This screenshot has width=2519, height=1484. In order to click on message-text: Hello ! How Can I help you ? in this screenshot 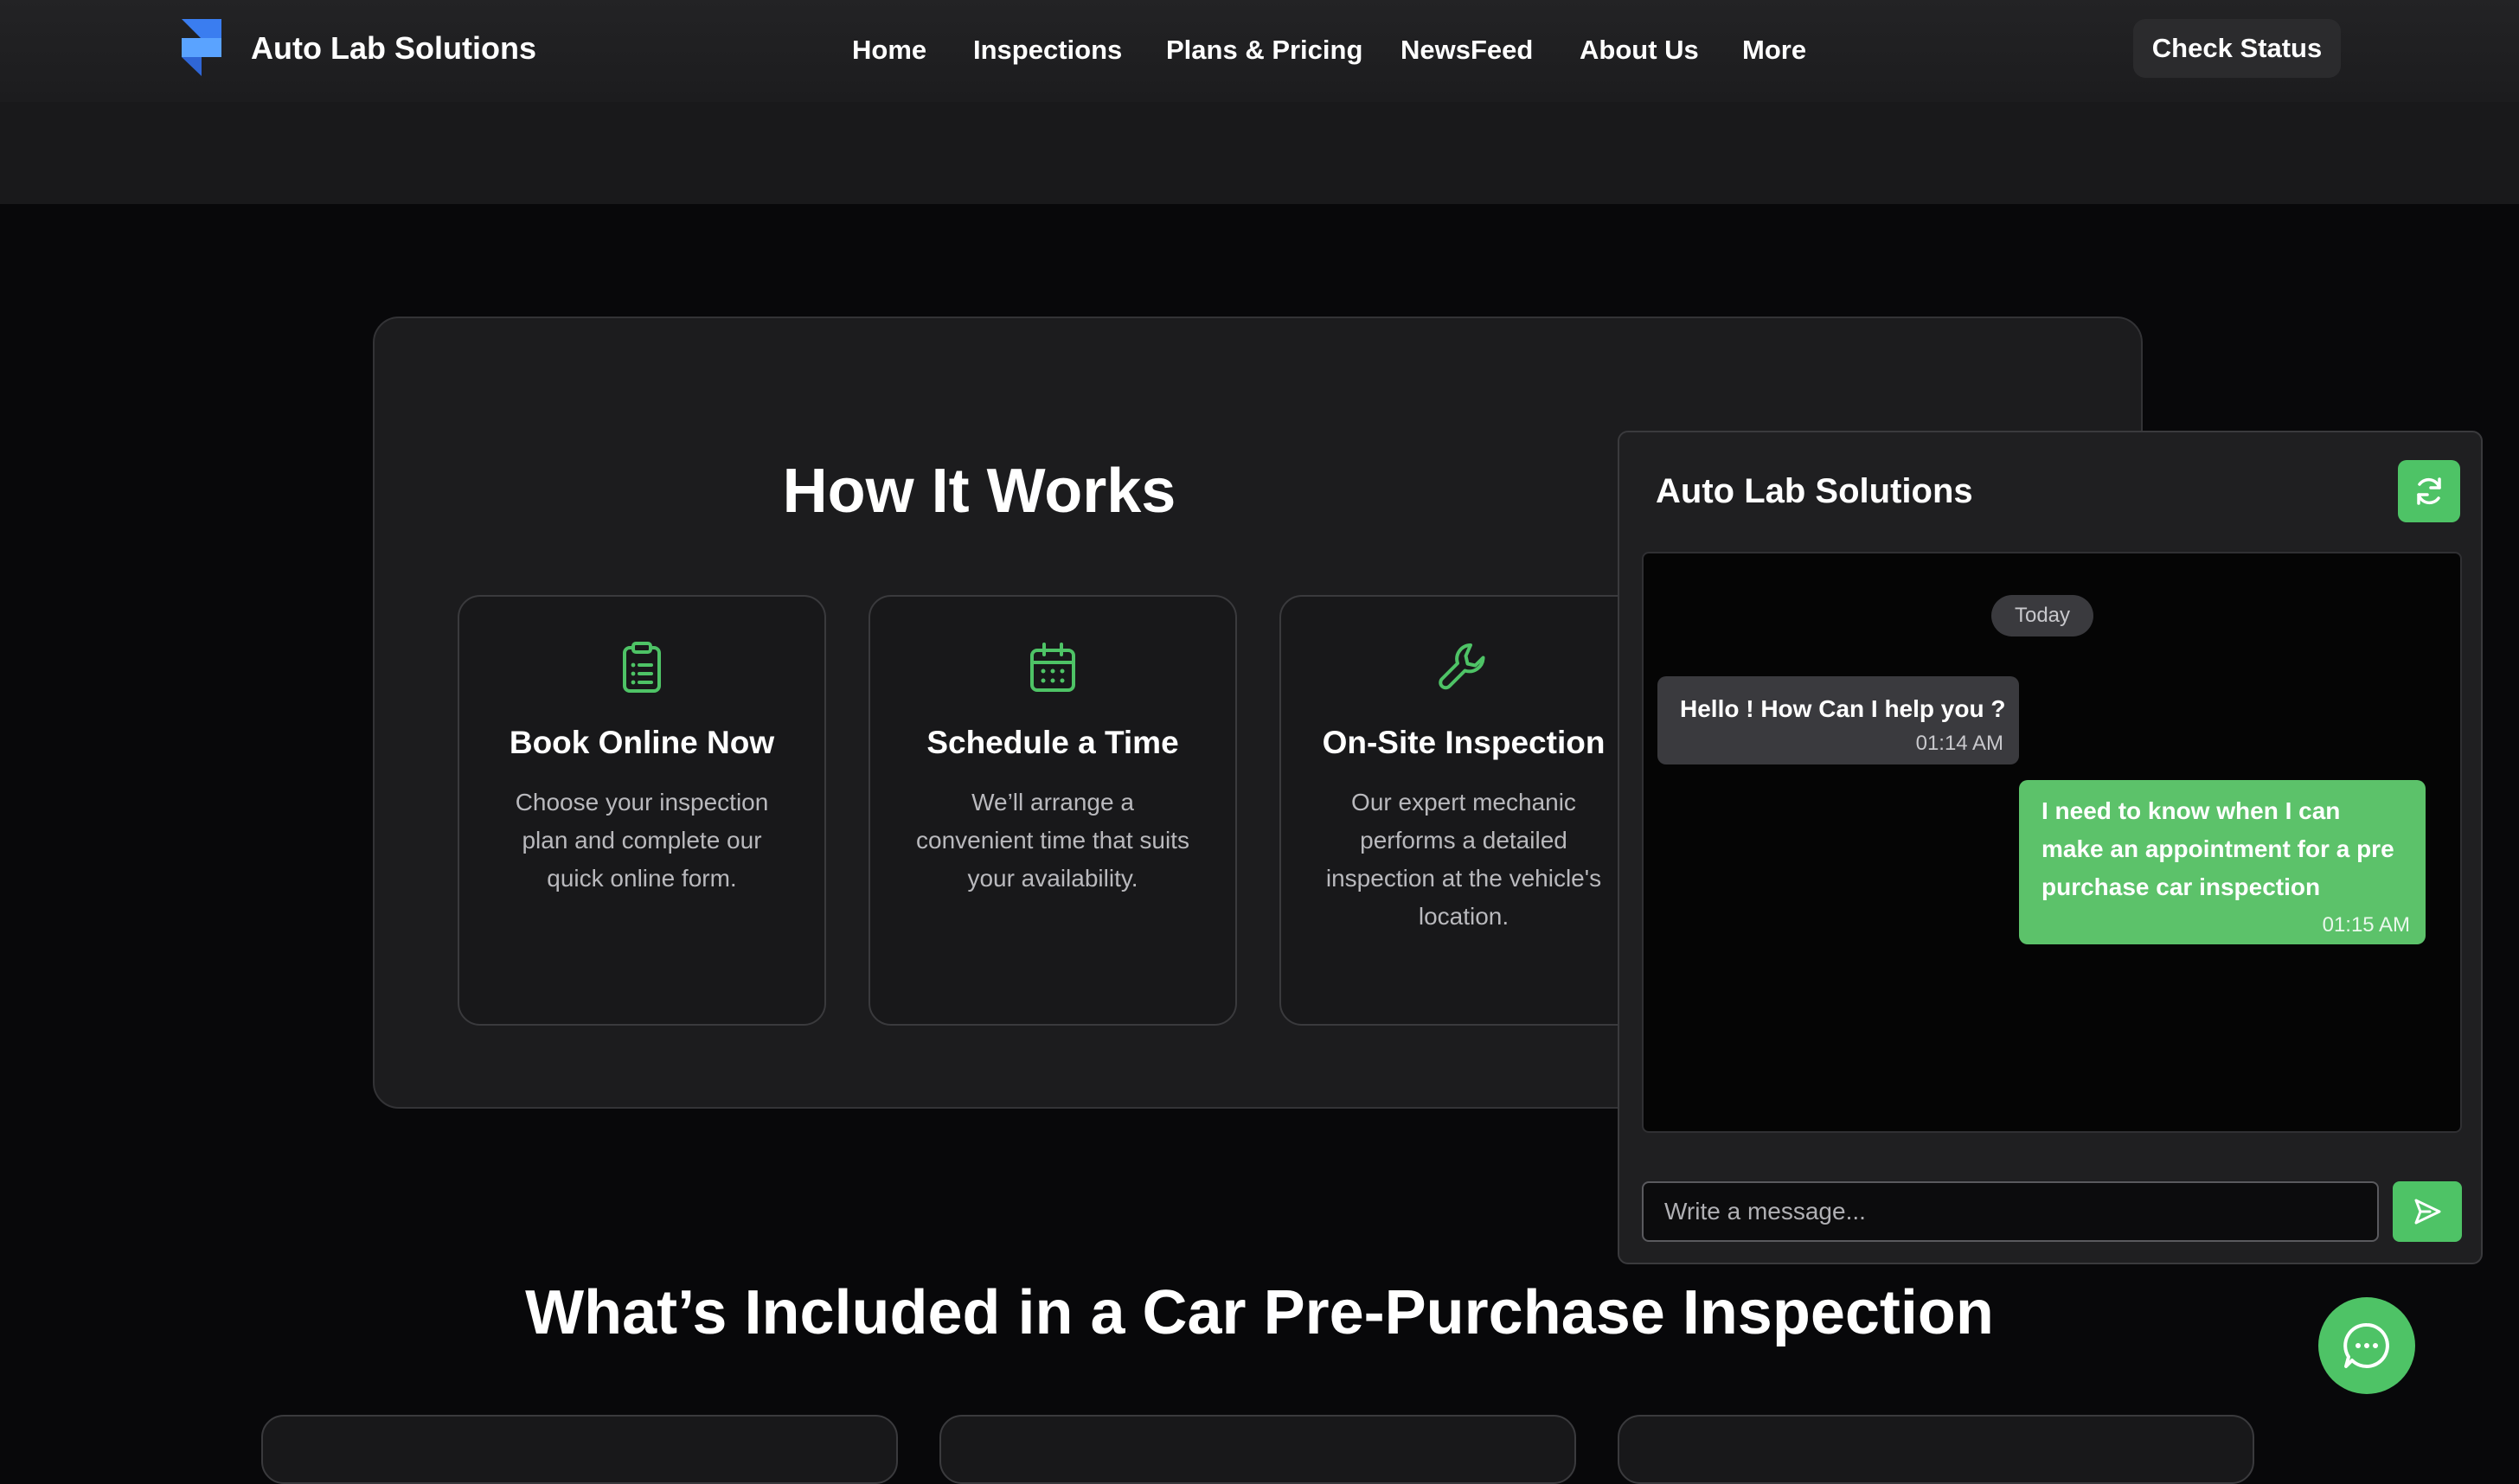, I will do `click(1843, 708)`.